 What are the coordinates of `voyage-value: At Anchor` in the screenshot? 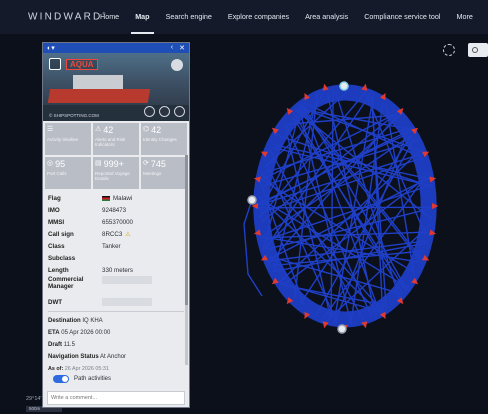 It's located at (113, 357).